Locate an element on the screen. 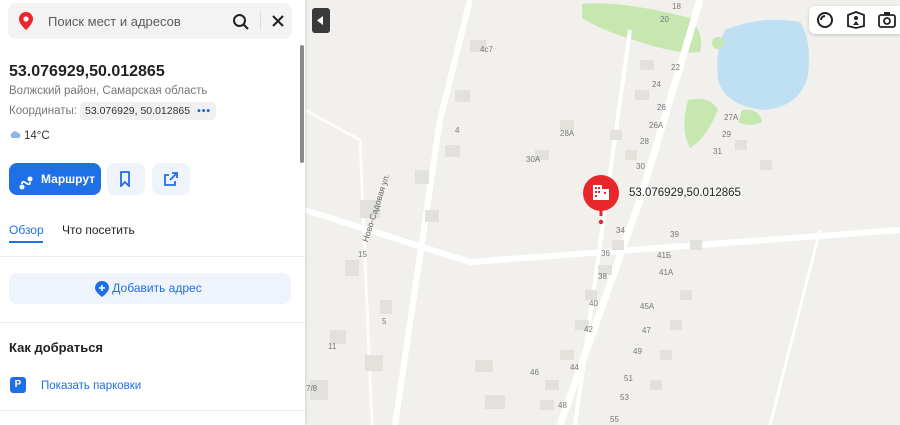 This screenshot has width=900, height=425. location-marker is located at coordinates (601, 202).